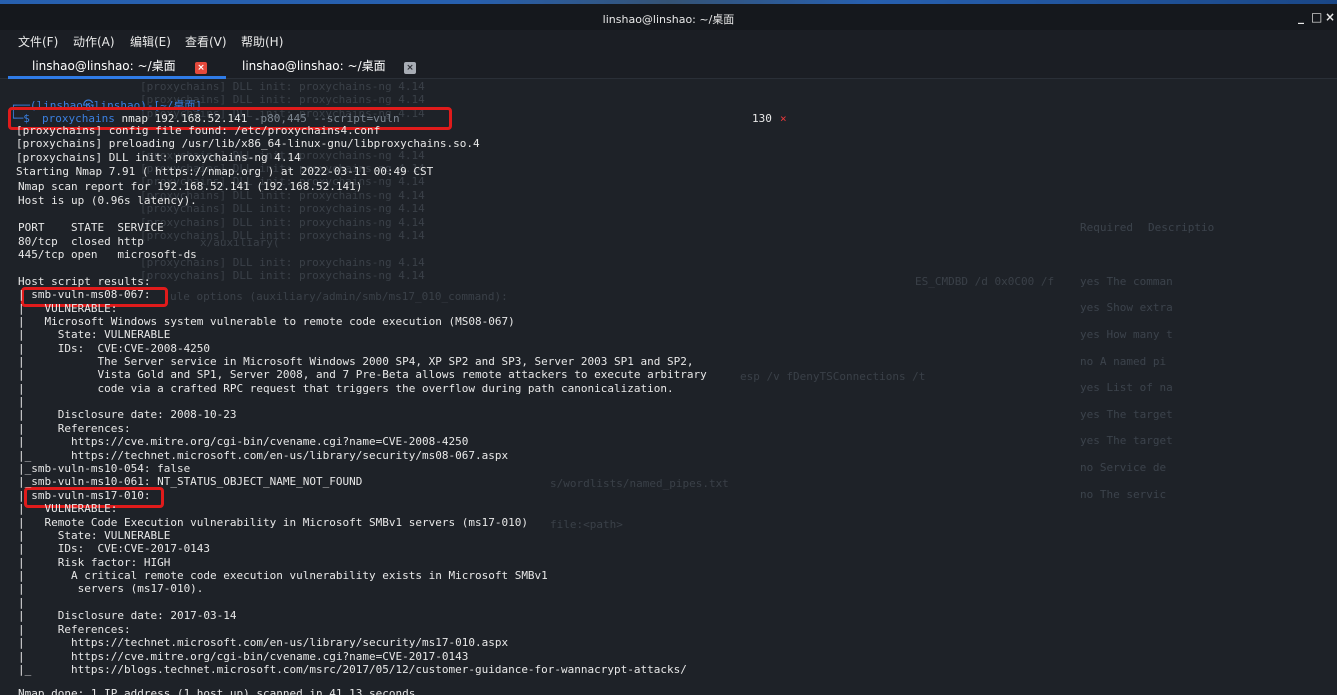 This screenshot has height=695, width=1337. Describe the element at coordinates (38, 41) in the screenshot. I see `menu-file: 文件(F)` at that location.